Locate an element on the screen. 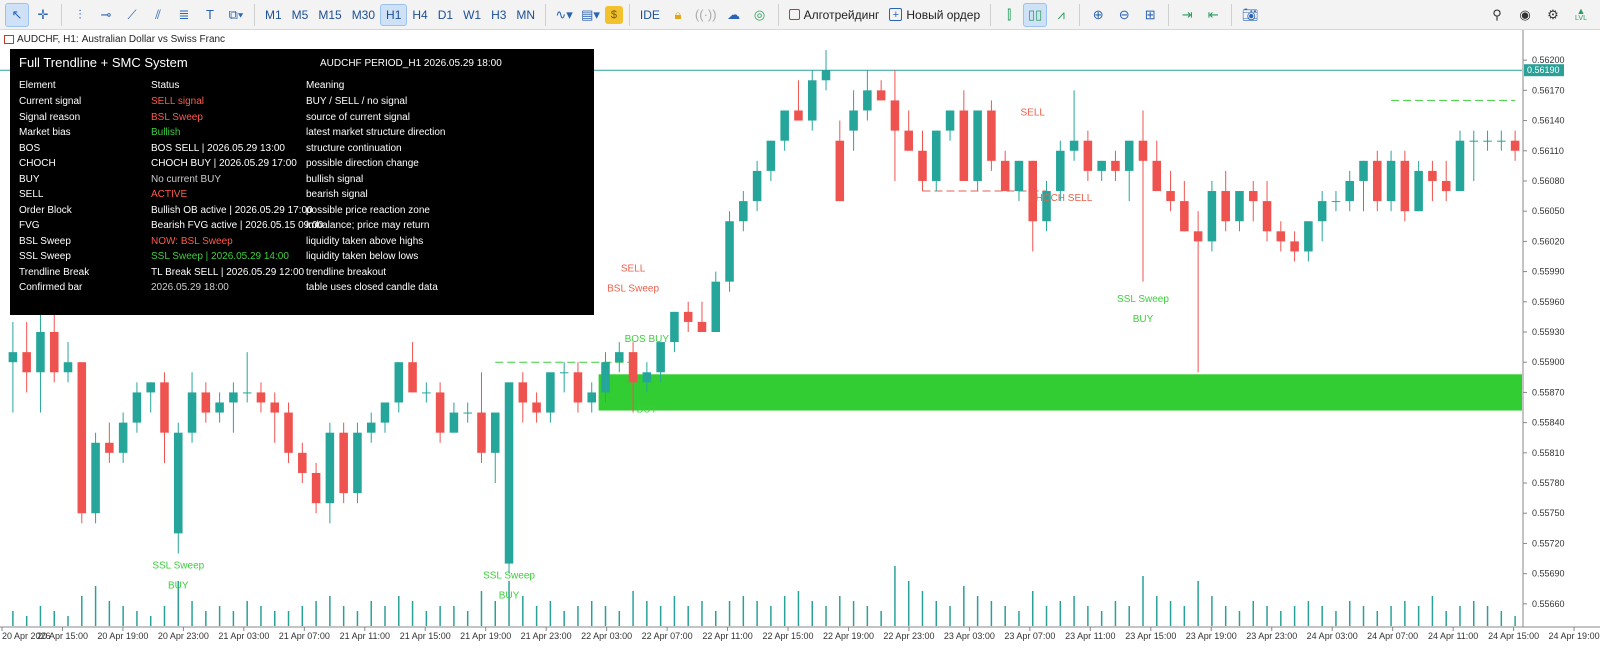  toolbar-right: ⚲ ◉ ⚙ ▲ LVL is located at coordinates (1542, 15).